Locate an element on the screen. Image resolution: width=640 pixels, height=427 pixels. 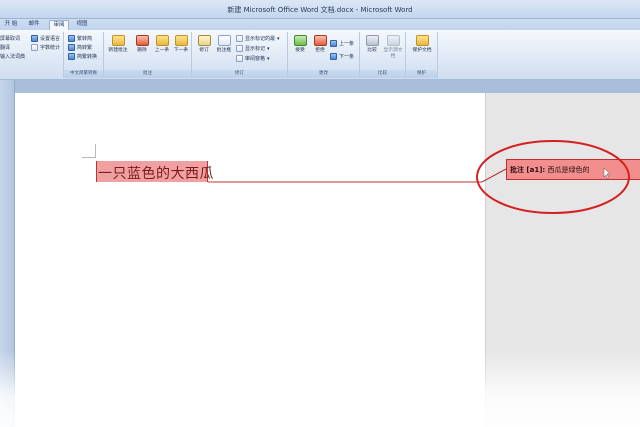
display-review-label: 显示标记的最 is located at coordinates (260, 39).